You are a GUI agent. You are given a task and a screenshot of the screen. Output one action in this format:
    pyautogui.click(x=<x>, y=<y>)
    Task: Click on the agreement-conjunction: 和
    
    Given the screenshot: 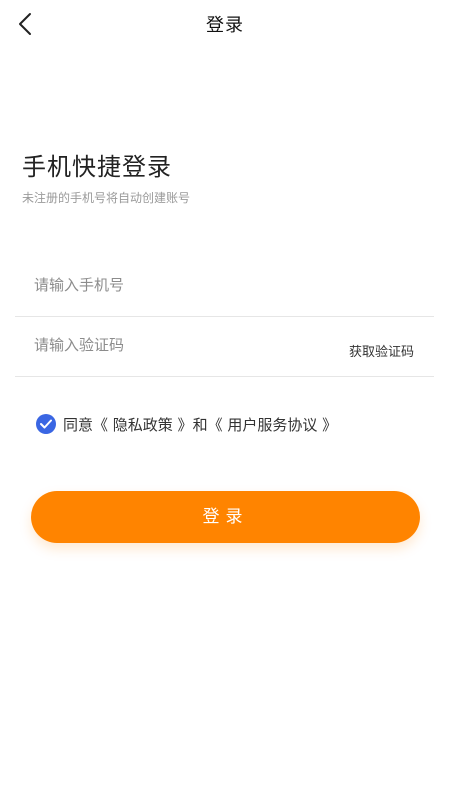 What is the action you would take?
    pyautogui.click(x=200, y=424)
    